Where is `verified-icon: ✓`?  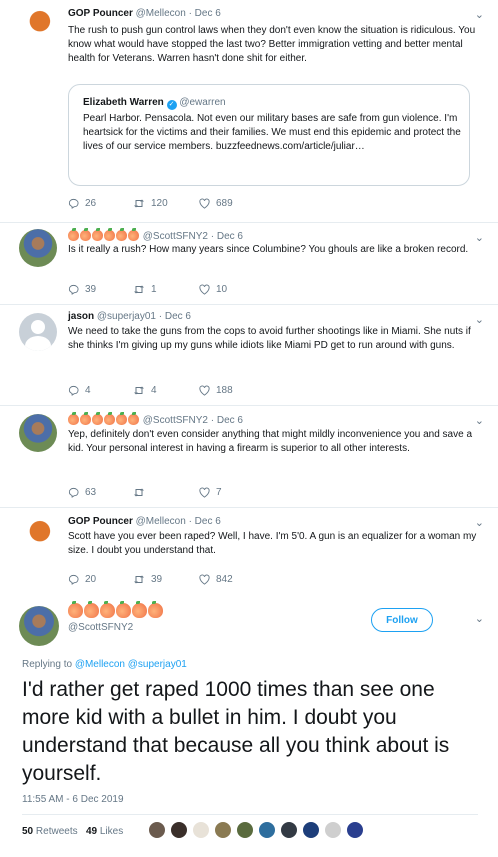 verified-icon: ✓ is located at coordinates (171, 105).